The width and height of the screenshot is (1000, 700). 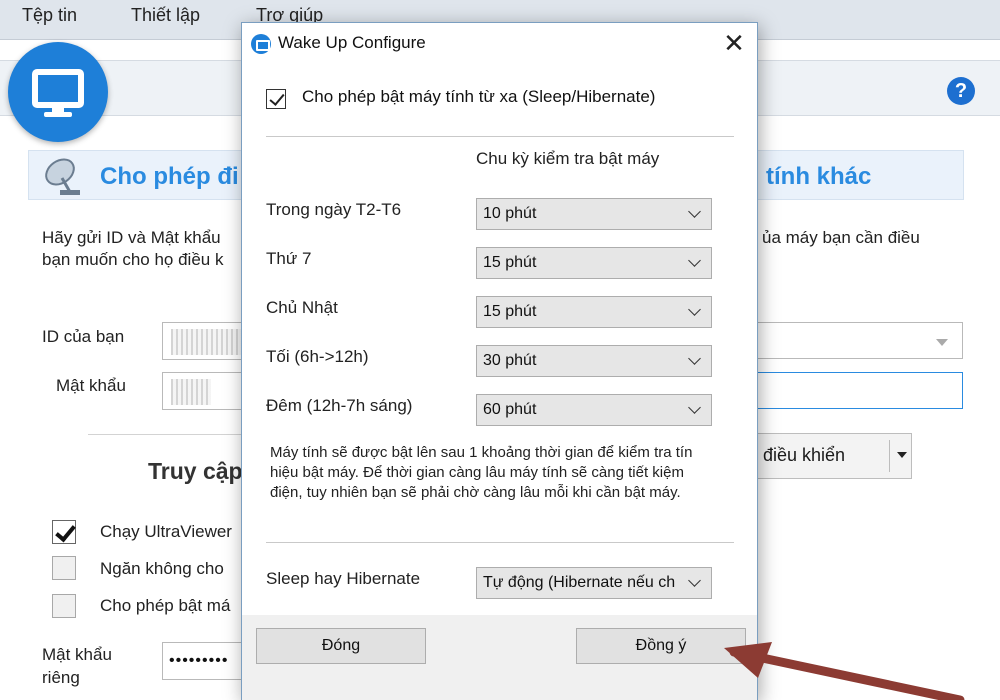 What do you see at coordinates (851, 390) in the screenshot?
I see `partner-password-input` at bounding box center [851, 390].